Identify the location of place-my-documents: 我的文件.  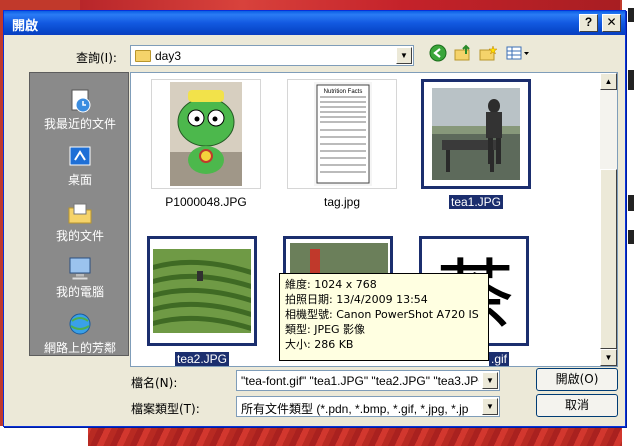
(80, 224).